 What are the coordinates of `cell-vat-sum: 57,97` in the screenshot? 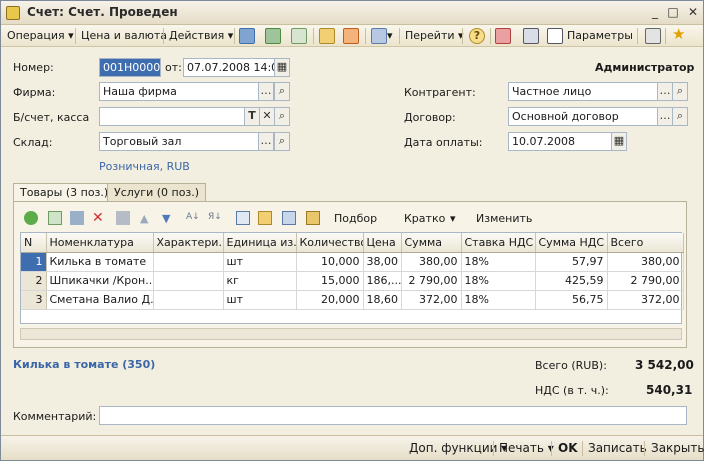 It's located at (571, 262).